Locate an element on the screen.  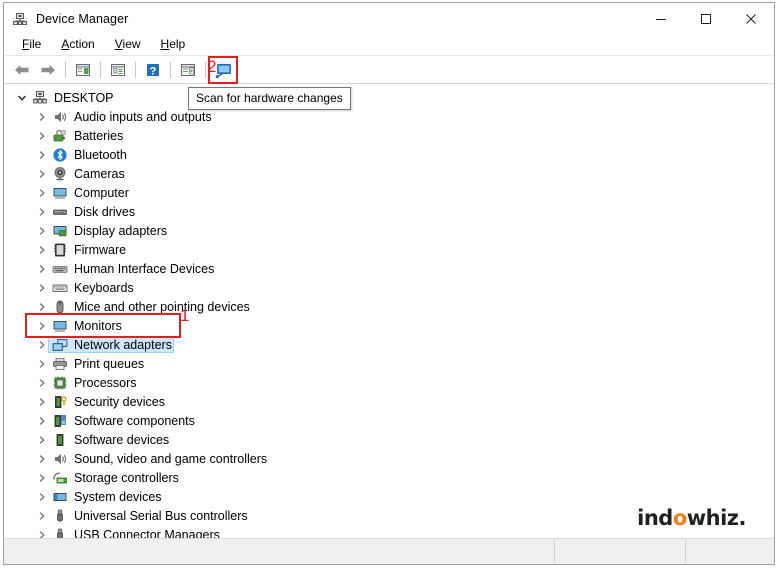
disk-drive-icon is located at coordinates (60, 212).